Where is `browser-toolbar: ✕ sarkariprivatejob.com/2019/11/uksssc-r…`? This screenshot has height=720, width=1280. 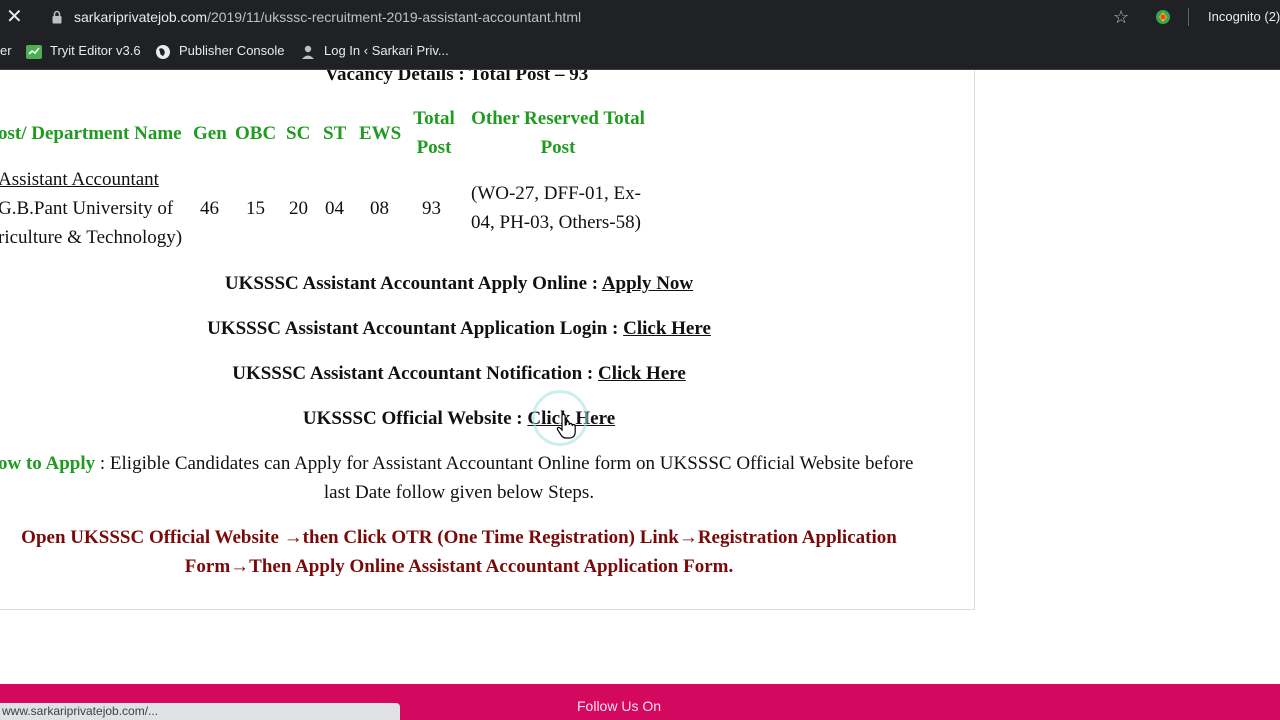 browser-toolbar: ✕ sarkariprivatejob.com/2019/11/uksssc-r… is located at coordinates (640, 17).